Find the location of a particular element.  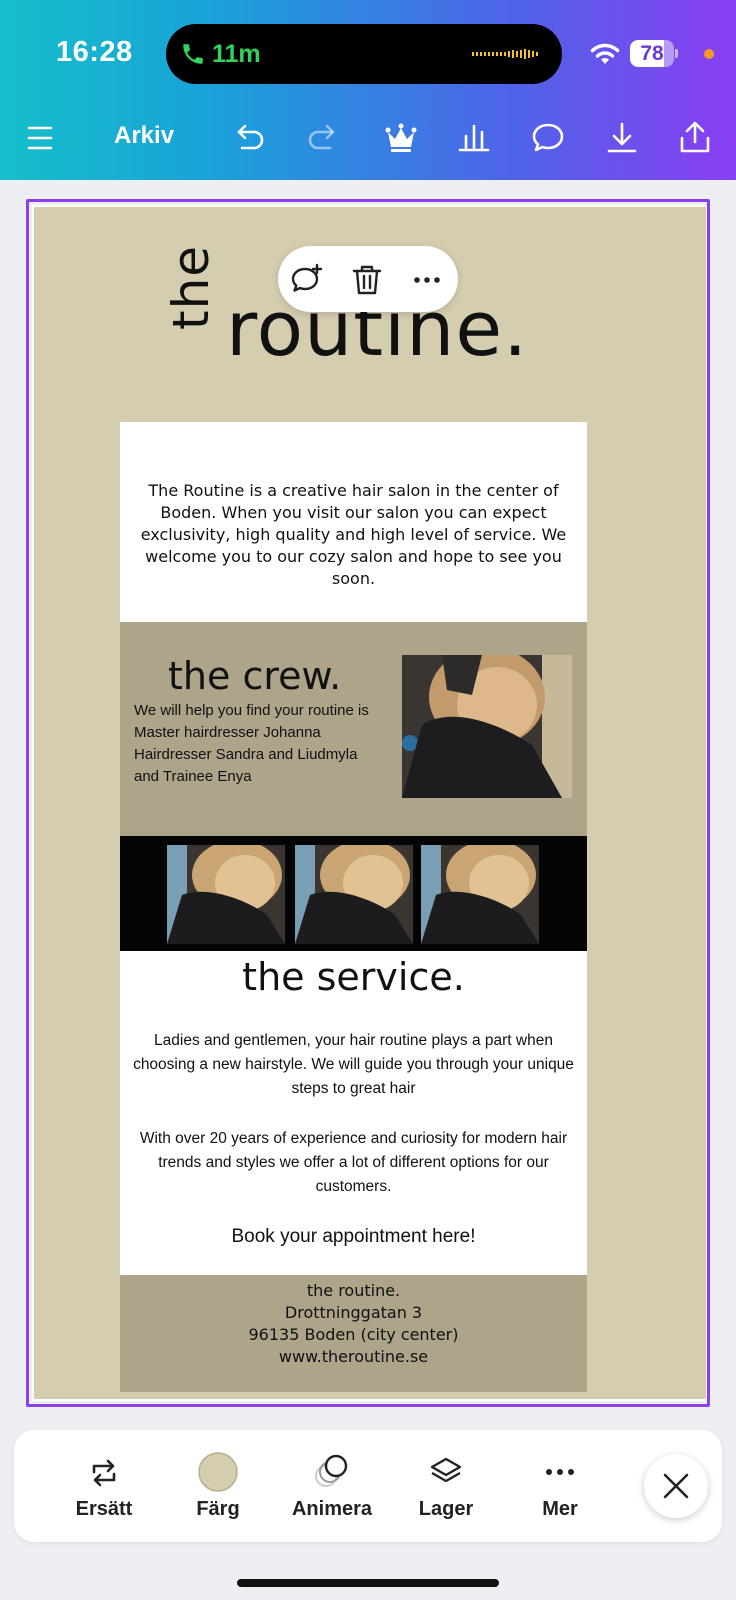

home-indicator is located at coordinates (368, 1583).